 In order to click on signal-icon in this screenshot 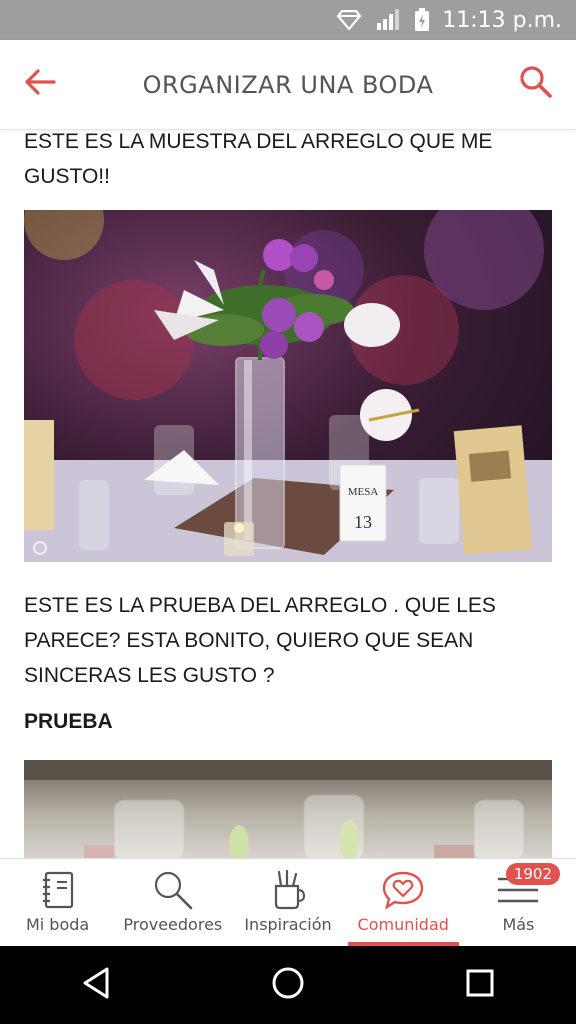, I will do `click(388, 20)`.